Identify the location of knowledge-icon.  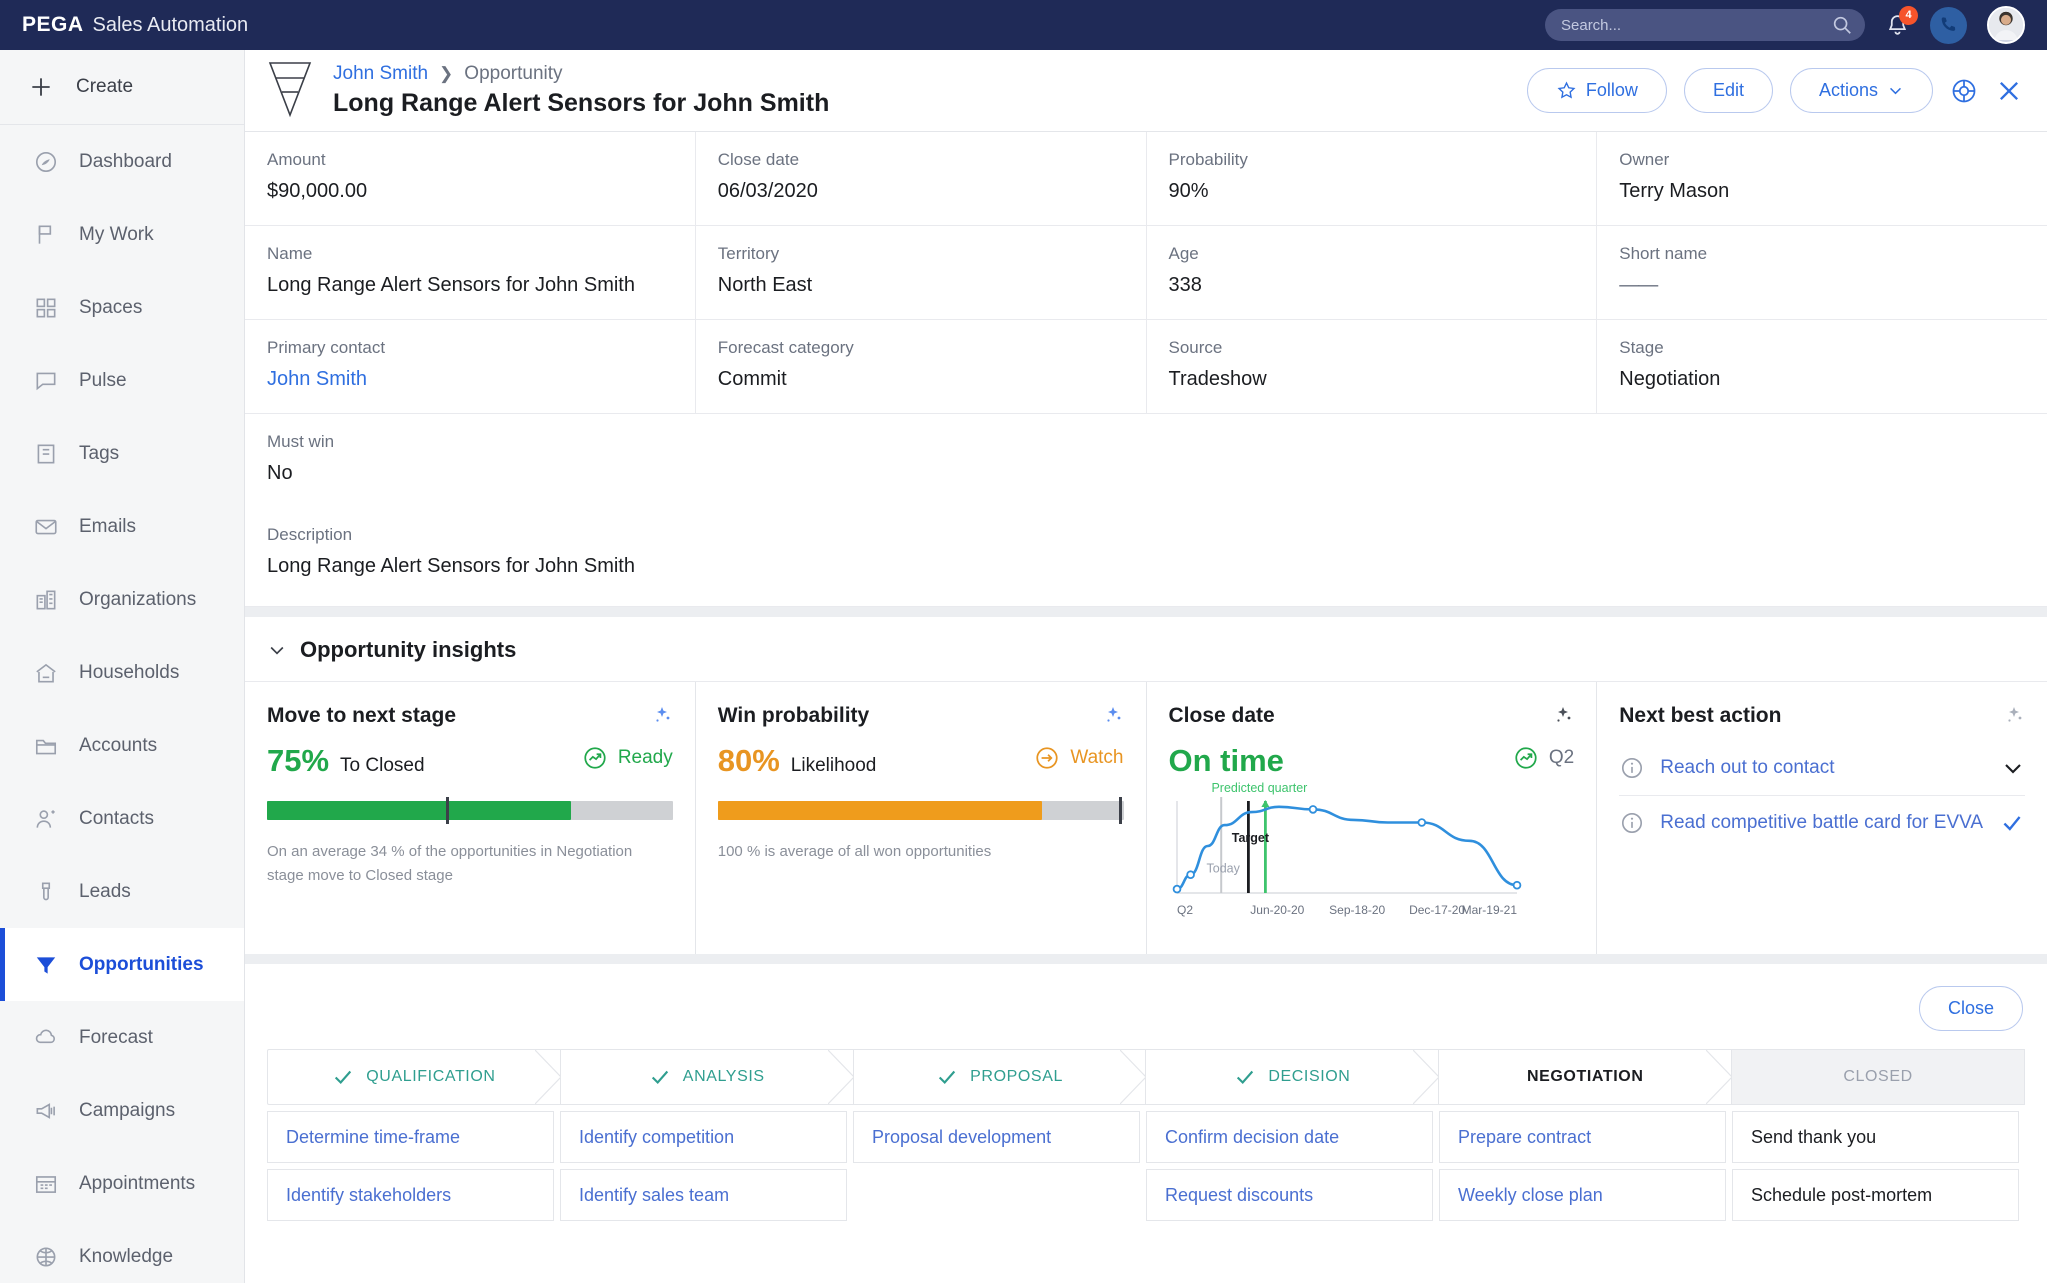
(46, 1257).